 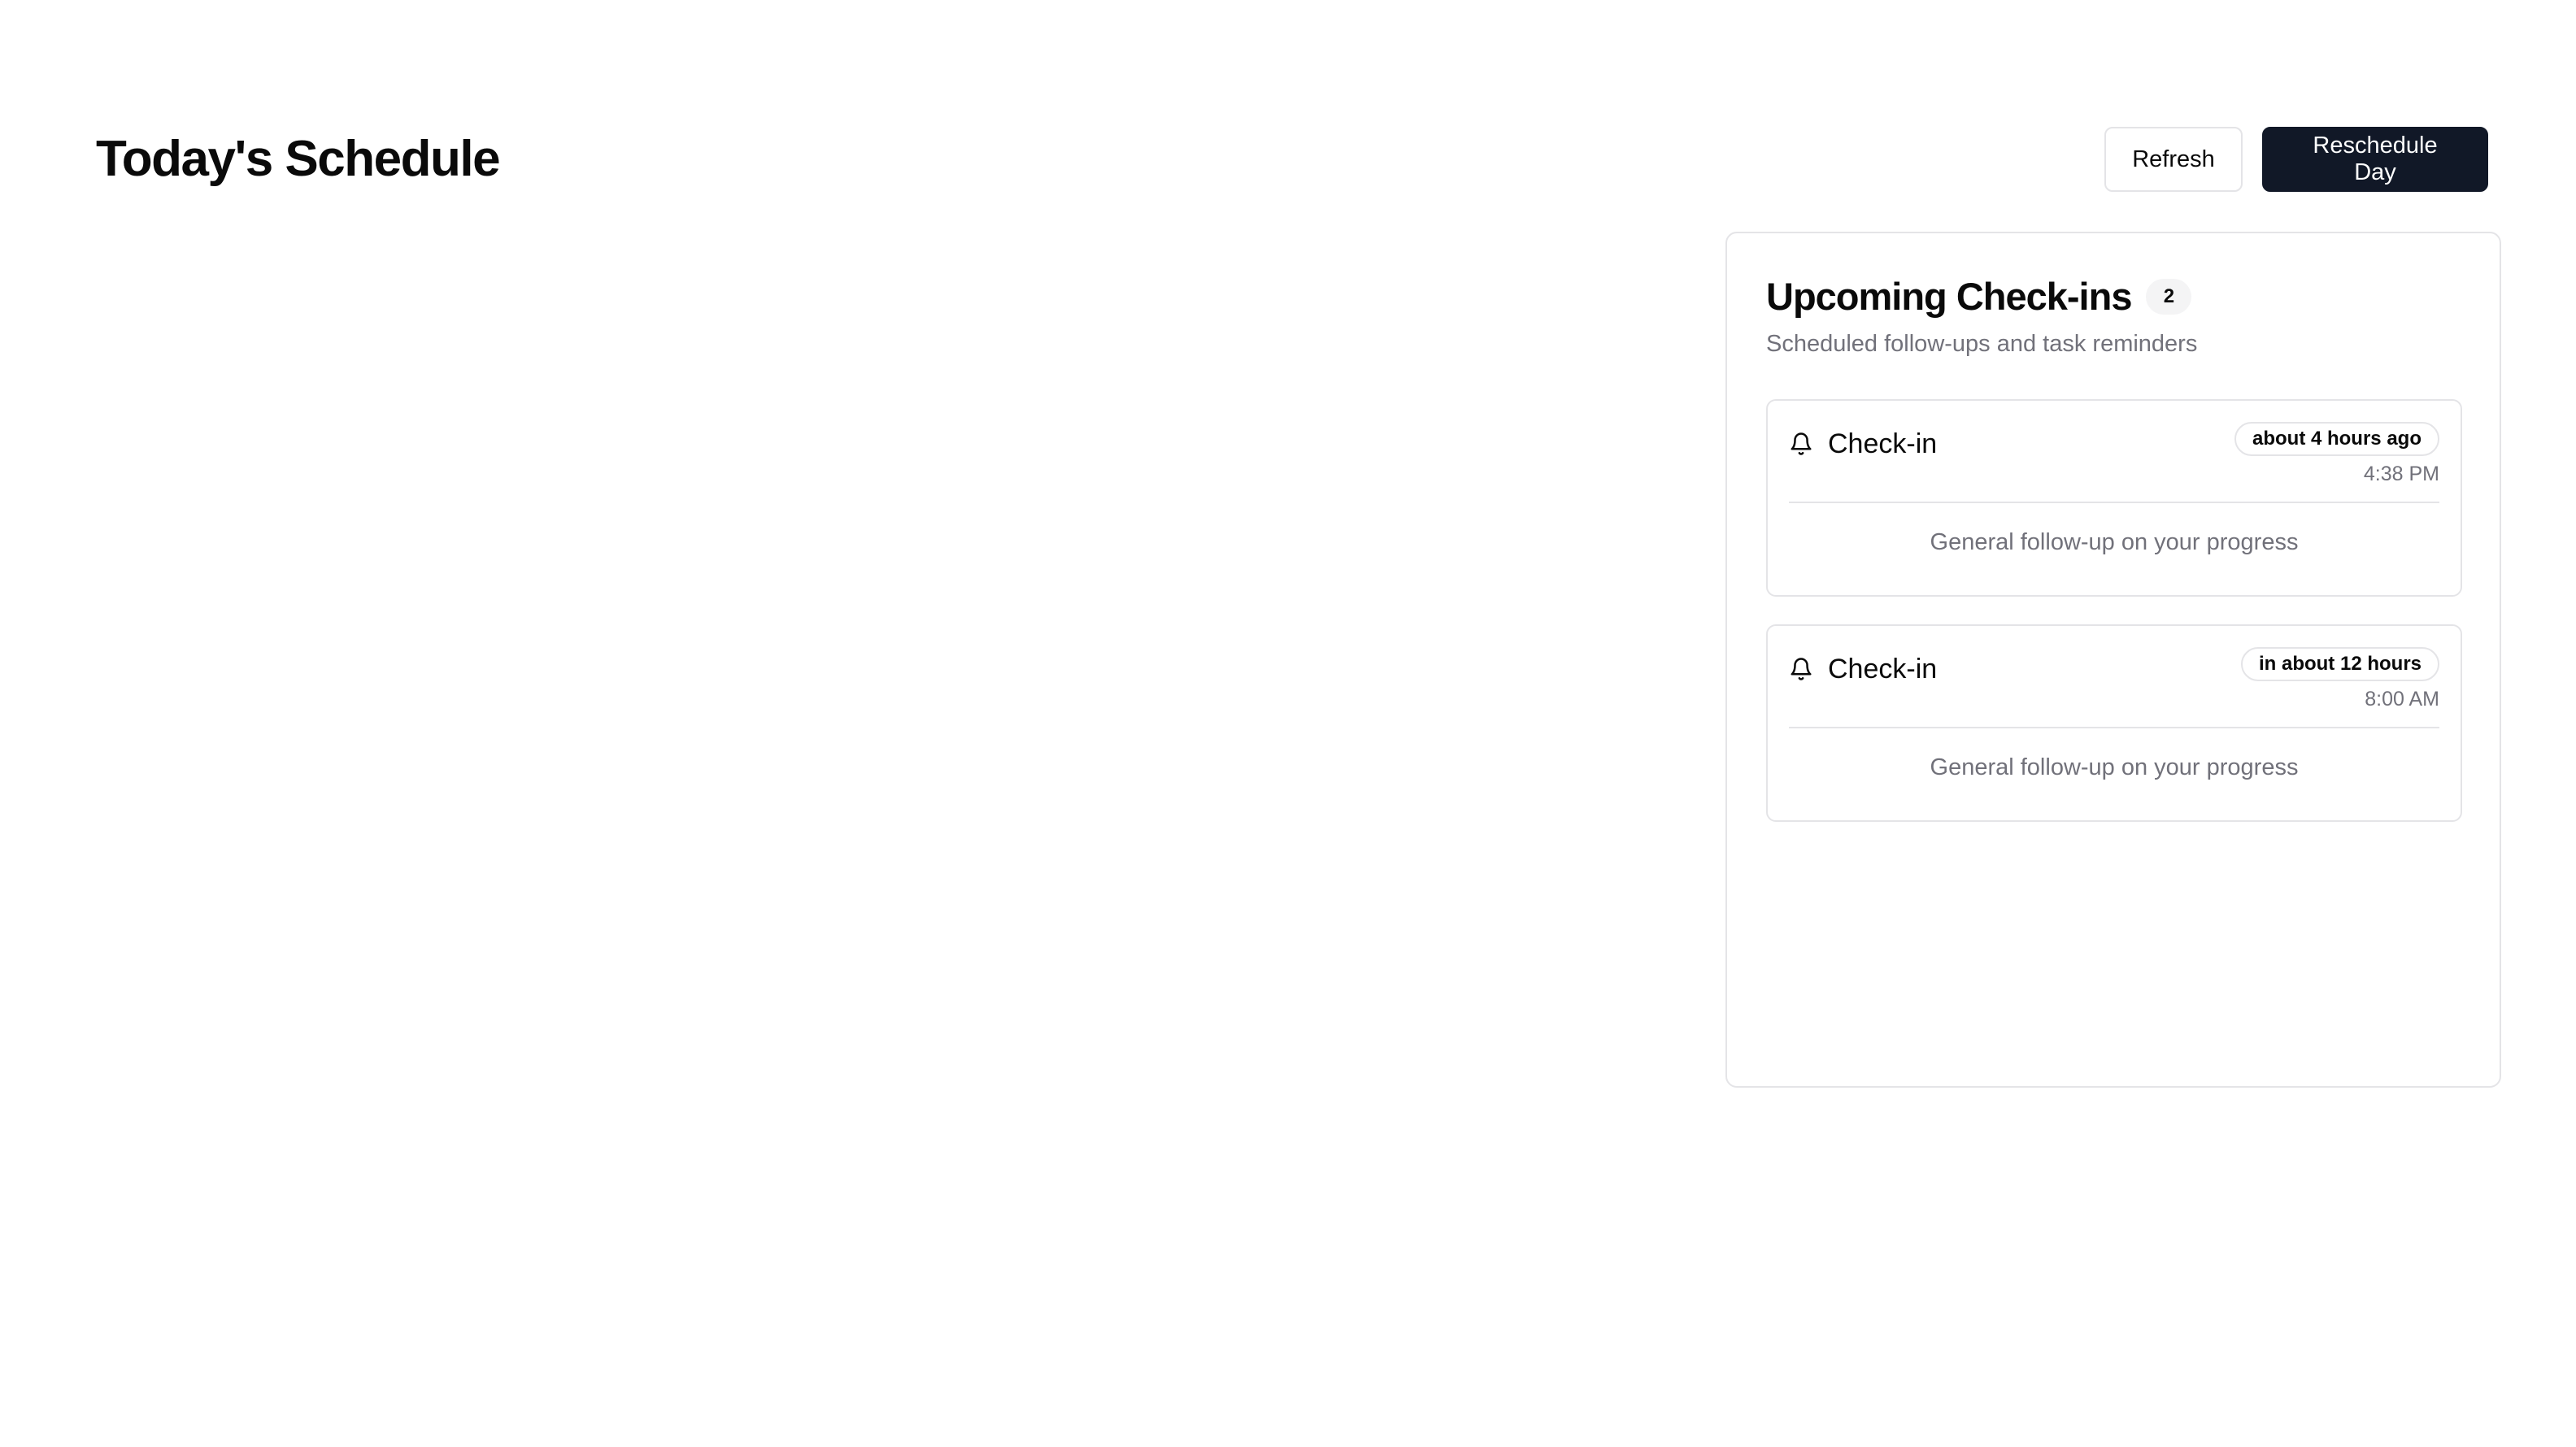 I want to click on checkin-time: 4:38 PM, so click(x=2401, y=474).